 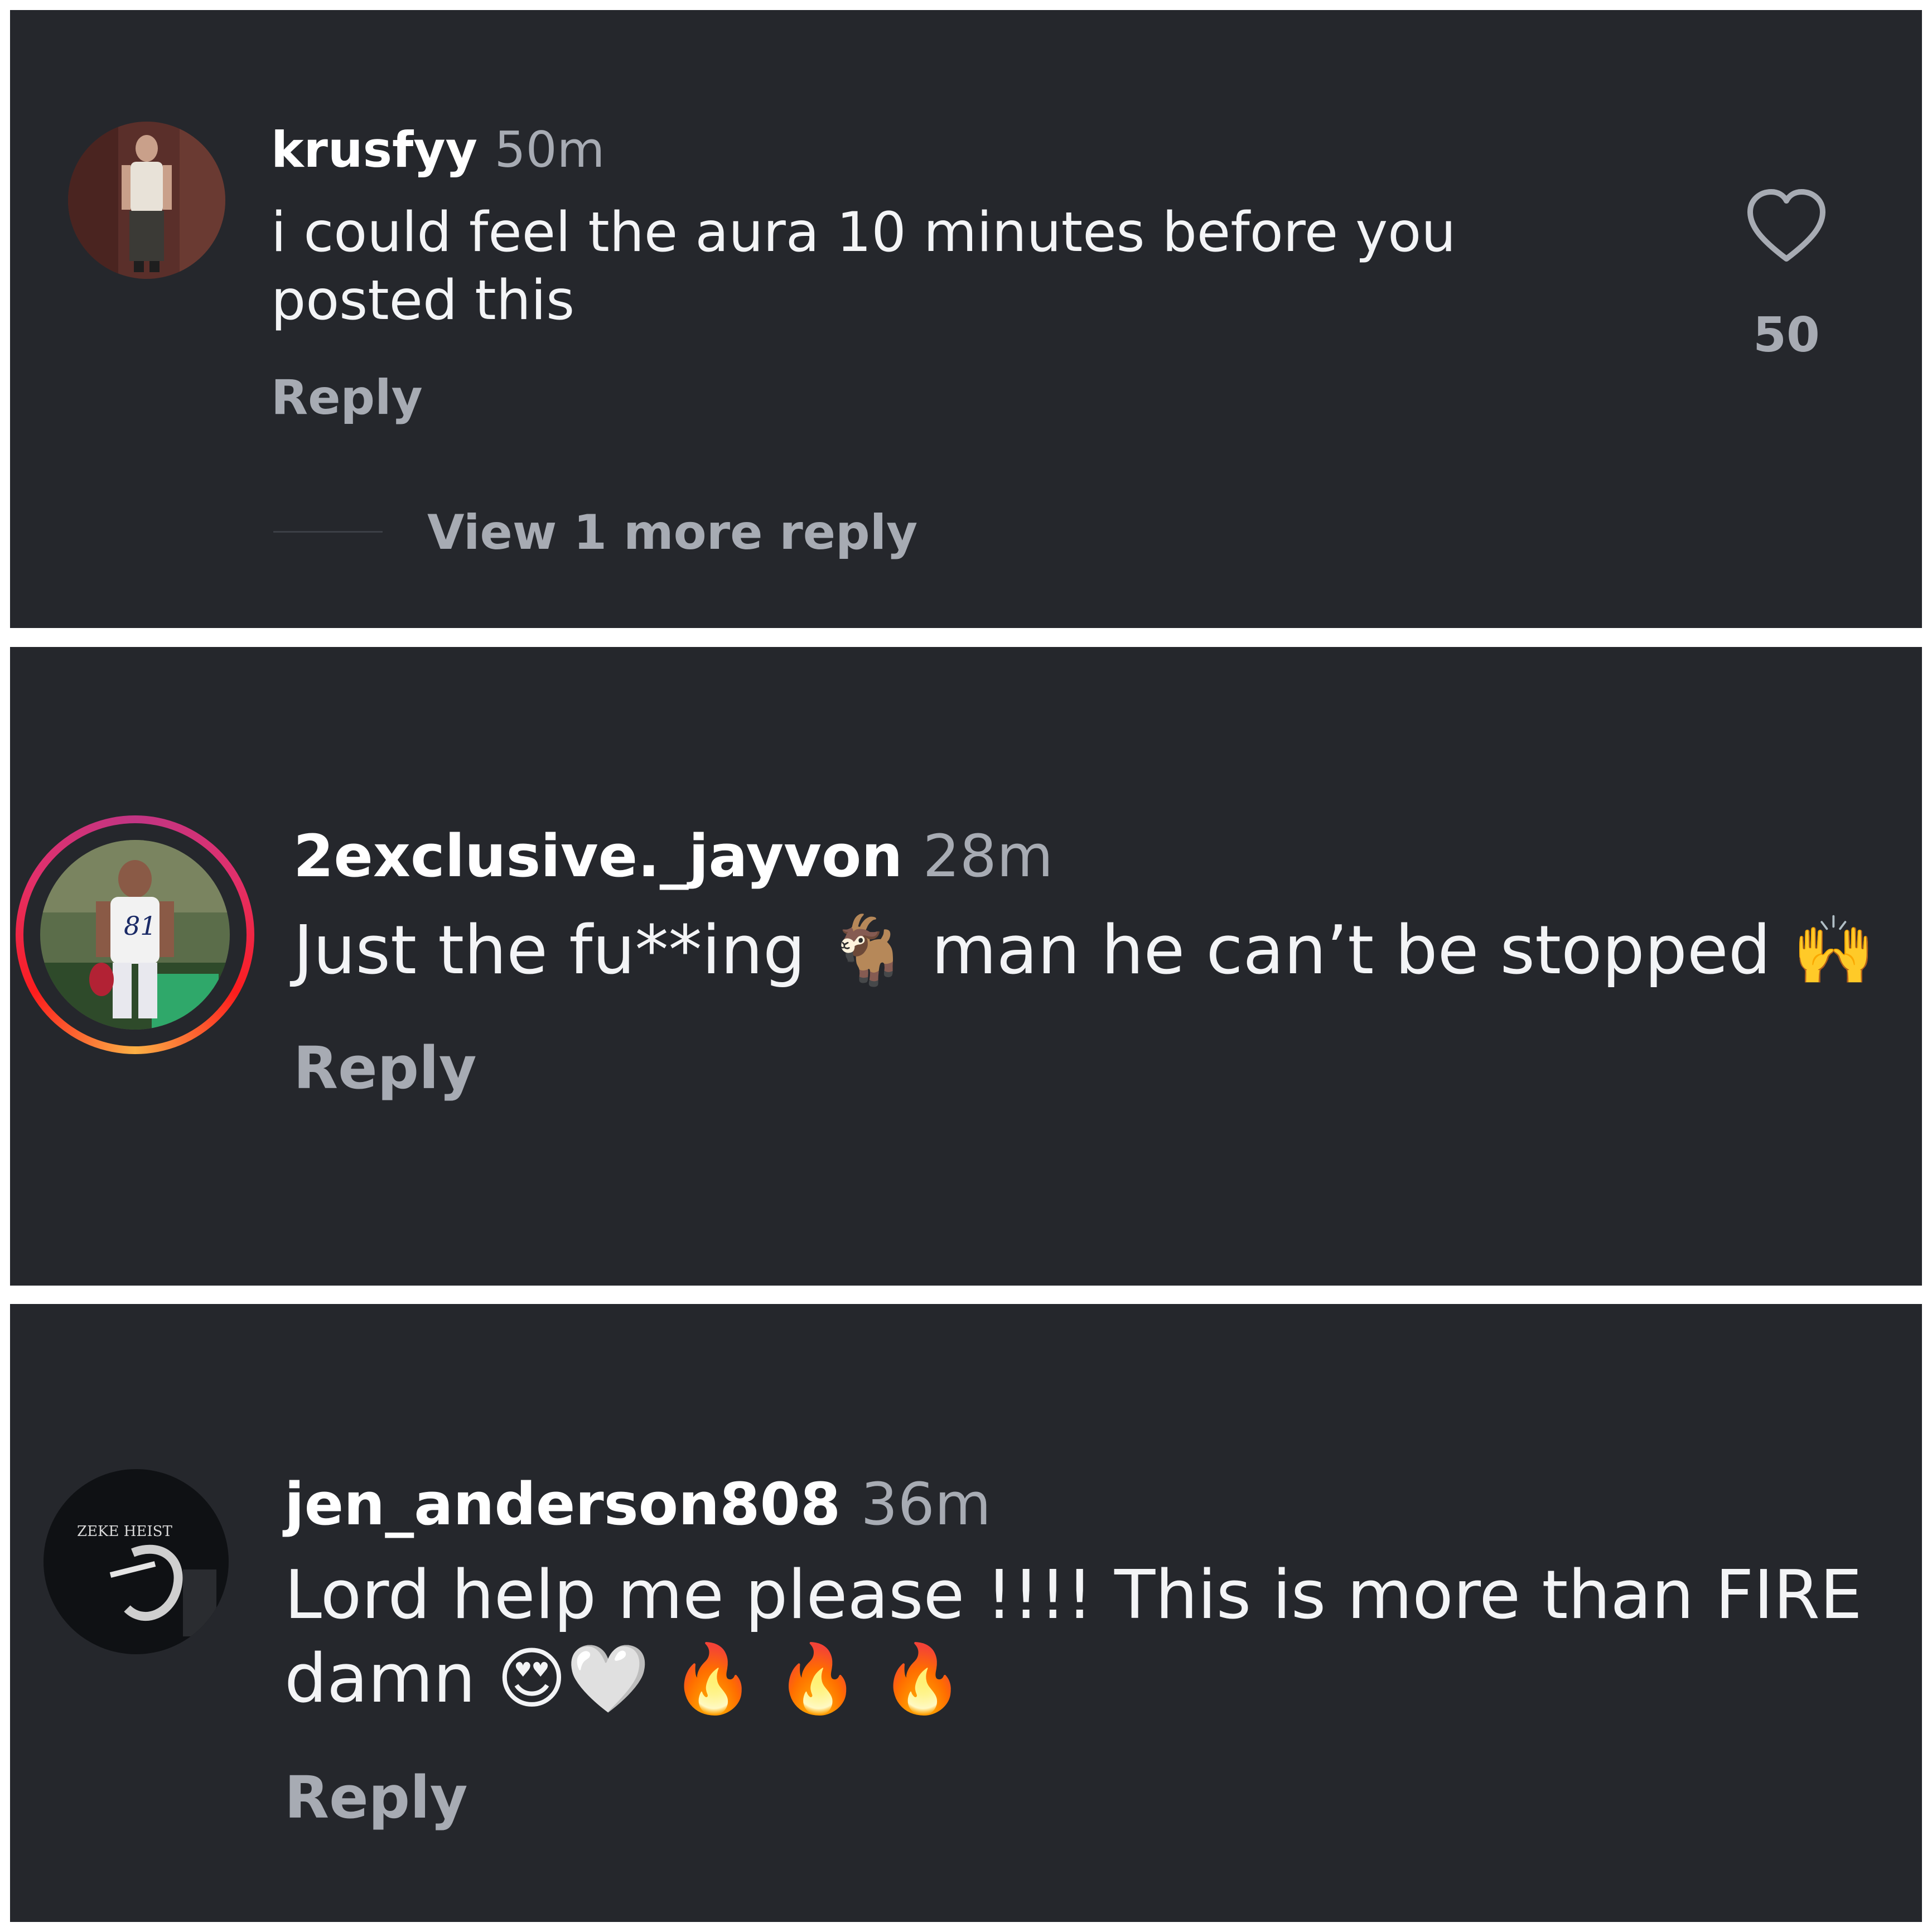 I want to click on svg-text: ZEKE HEIST, so click(x=124, y=1531).